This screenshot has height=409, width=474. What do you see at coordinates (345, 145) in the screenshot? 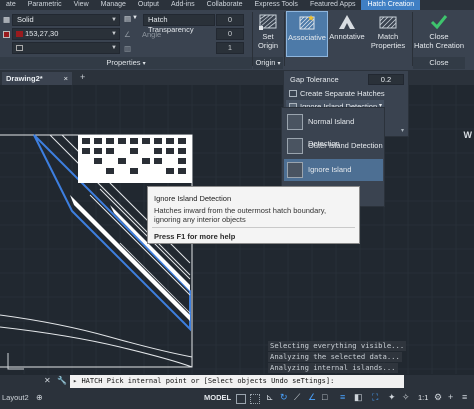
I see `option-label: Outer Island Detection` at bounding box center [345, 145].